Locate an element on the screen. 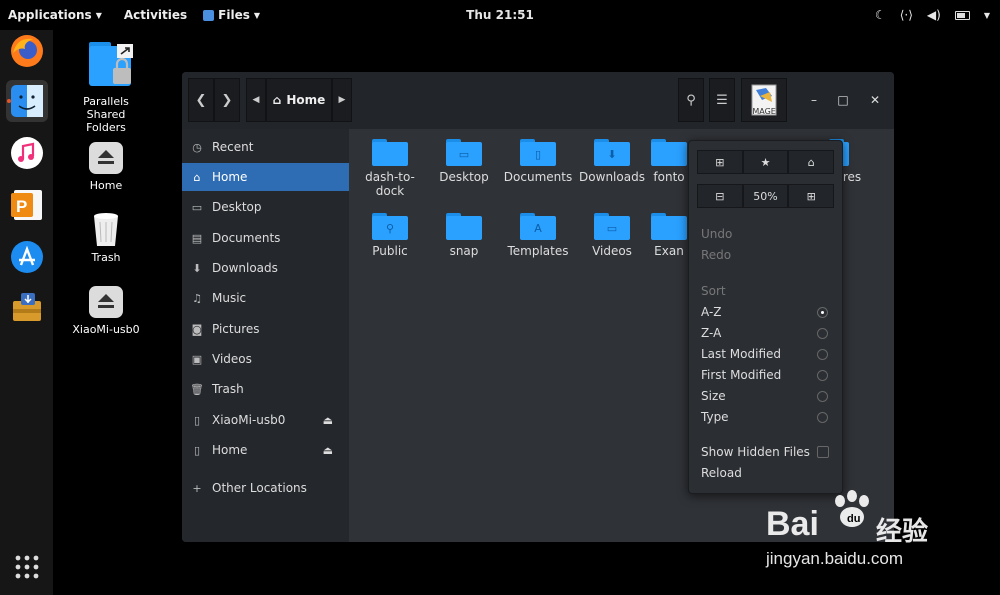 This screenshot has width=1000, height=595. radio-first-modified is located at coordinates (822, 375).